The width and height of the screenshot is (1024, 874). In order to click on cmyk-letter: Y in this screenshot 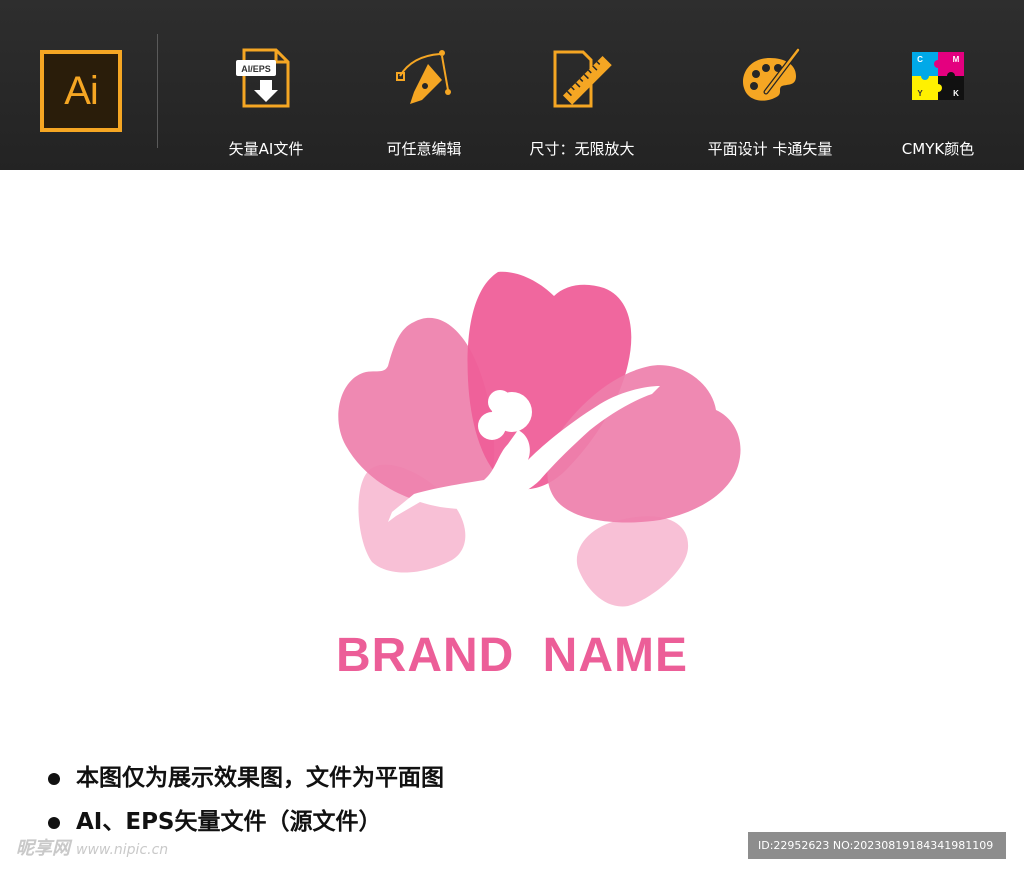, I will do `click(920, 93)`.